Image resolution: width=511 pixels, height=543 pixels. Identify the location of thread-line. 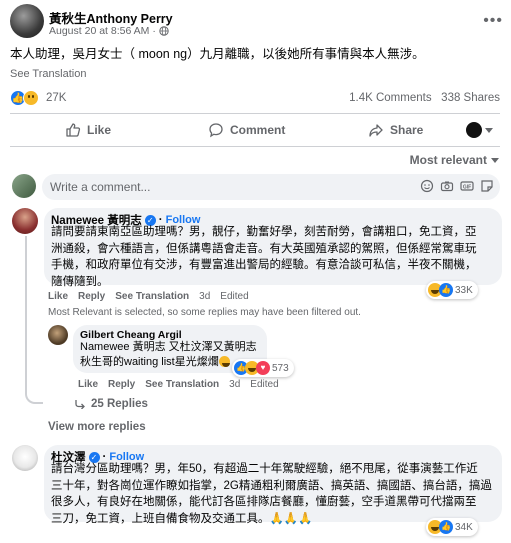
(34, 320).